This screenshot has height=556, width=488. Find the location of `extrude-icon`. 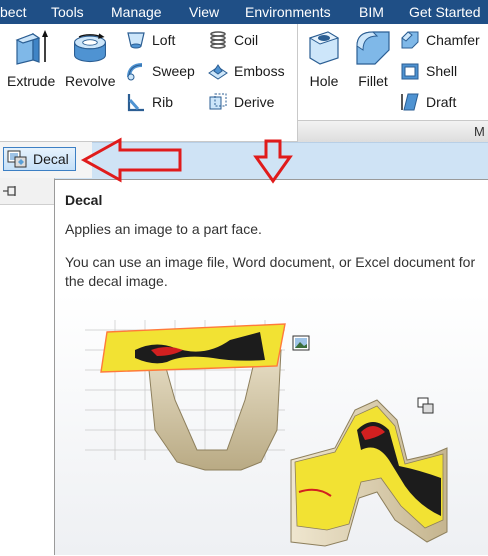

extrude-icon is located at coordinates (31, 47).